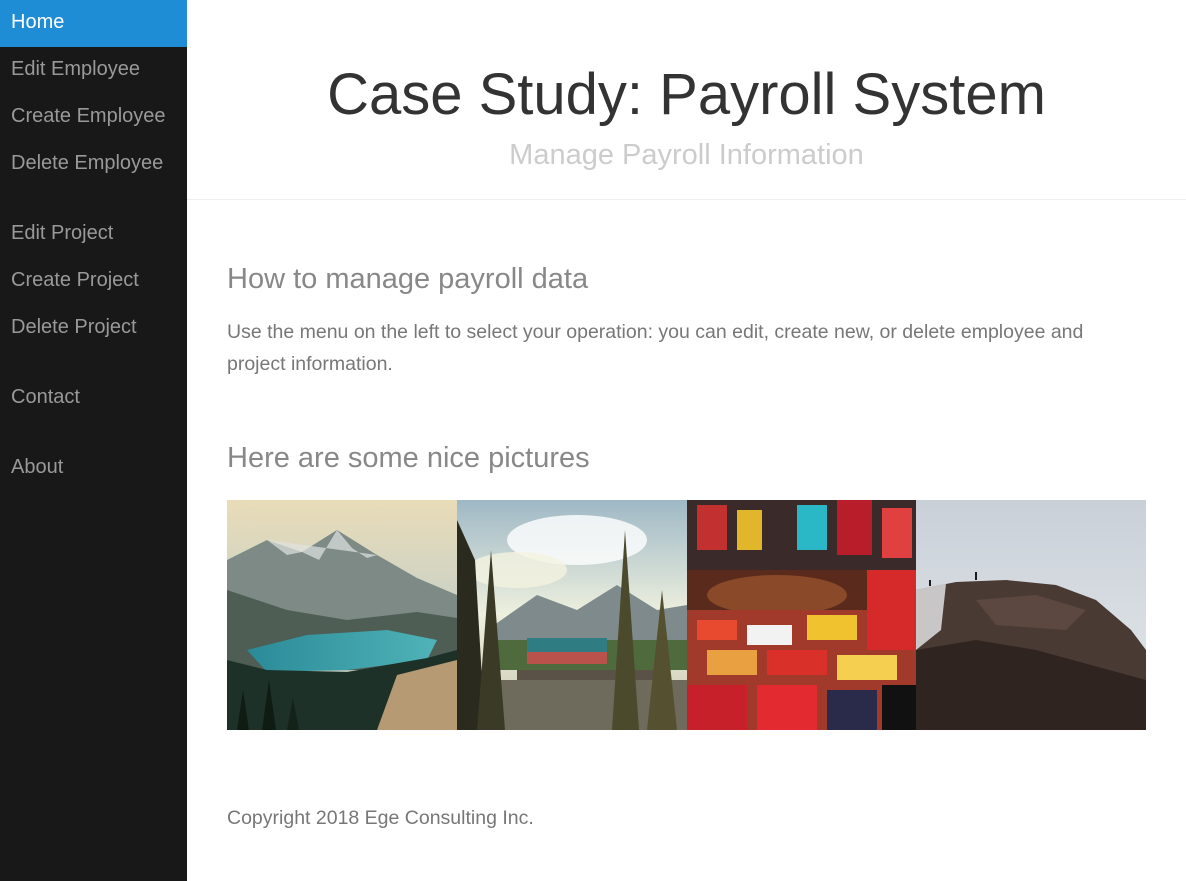  What do you see at coordinates (408, 279) in the screenshot?
I see `section-heading-manage: How to manage payroll data` at bounding box center [408, 279].